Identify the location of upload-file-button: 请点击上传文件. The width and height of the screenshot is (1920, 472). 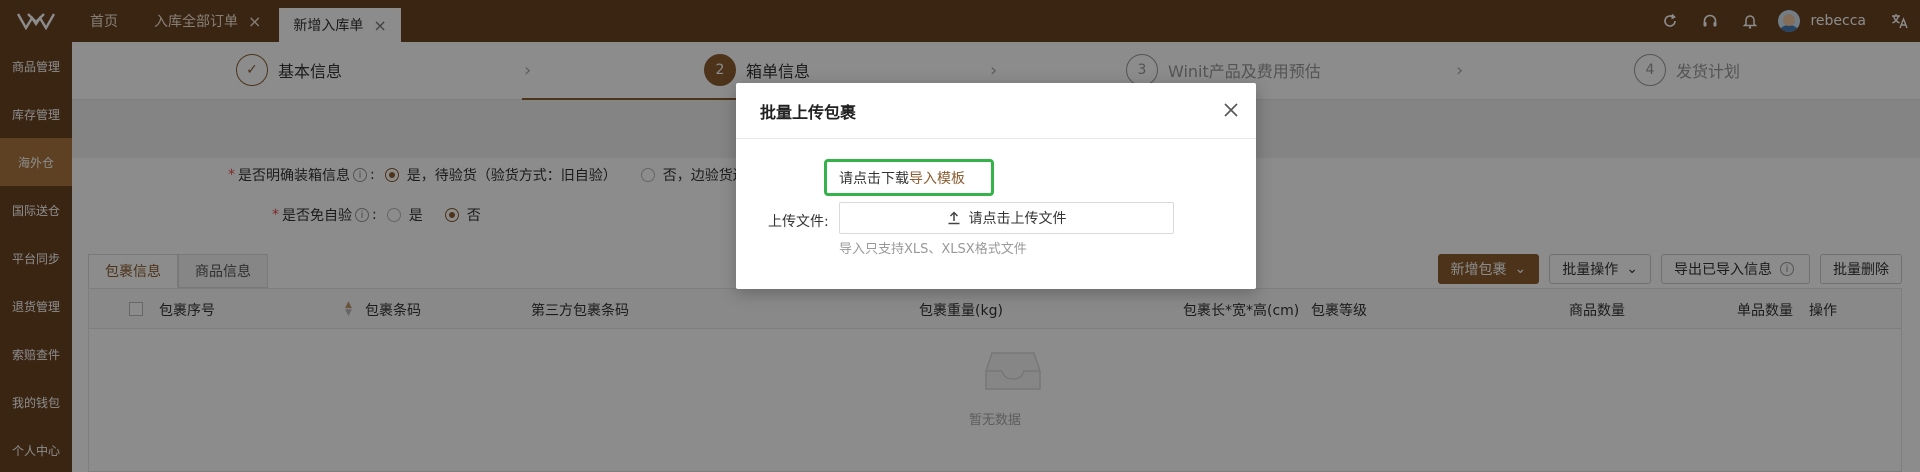
(1006, 218).